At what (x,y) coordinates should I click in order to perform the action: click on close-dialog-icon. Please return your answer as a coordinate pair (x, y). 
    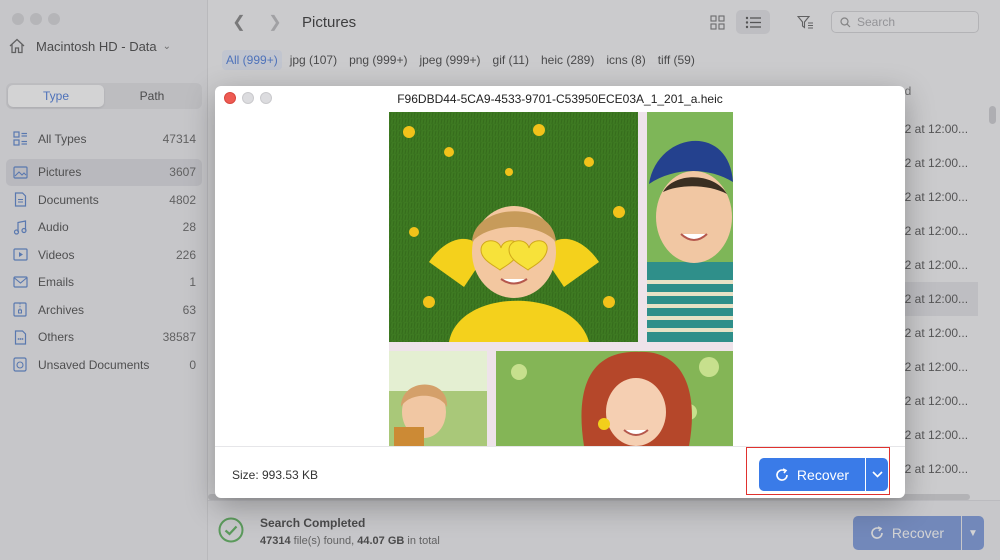
    Looking at the image, I should click on (230, 98).